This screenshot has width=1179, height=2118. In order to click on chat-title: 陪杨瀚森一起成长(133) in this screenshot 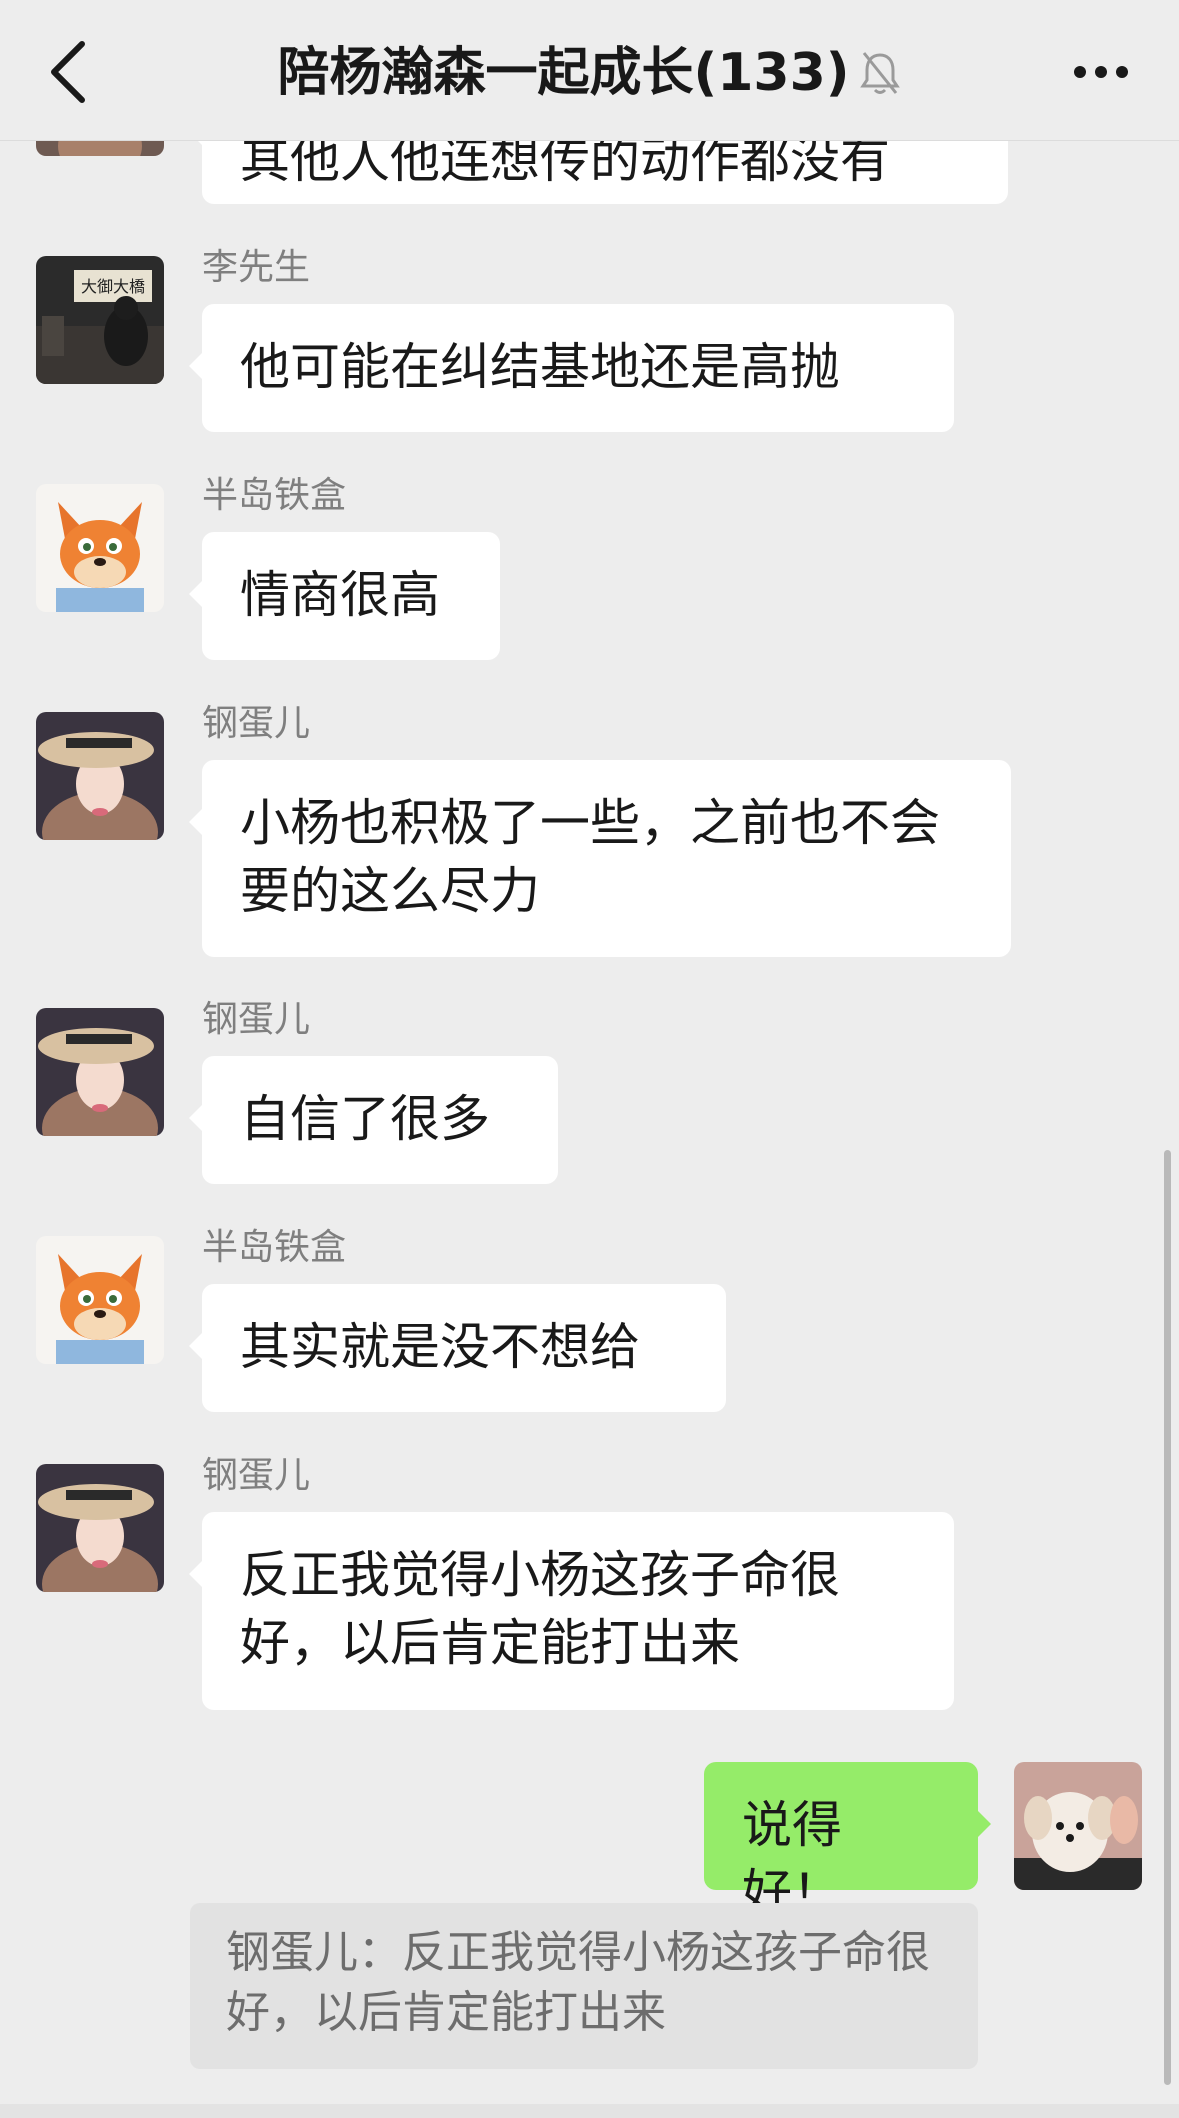, I will do `click(563, 73)`.